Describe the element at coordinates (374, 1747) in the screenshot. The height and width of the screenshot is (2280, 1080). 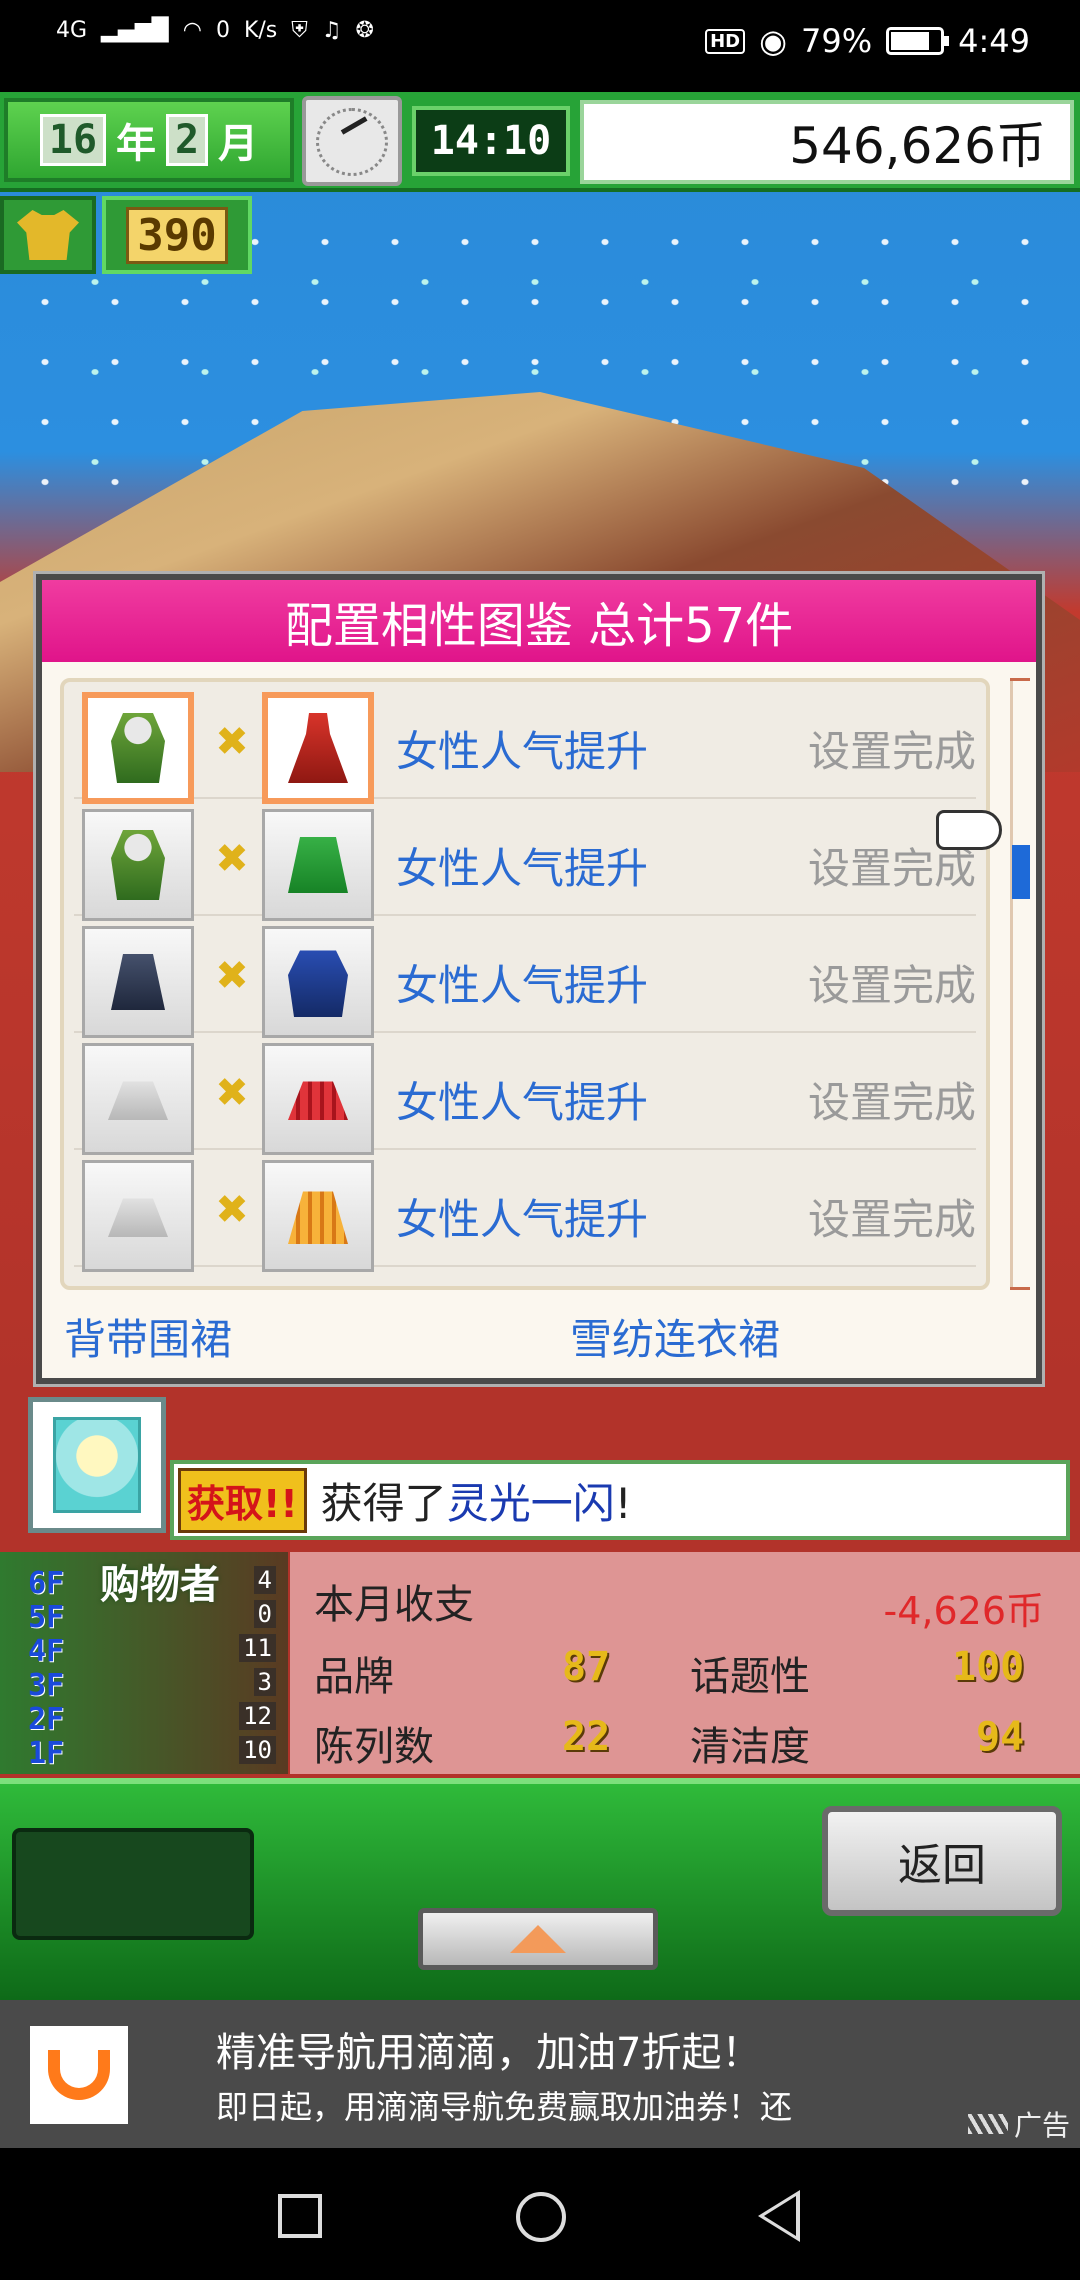
I see `display-count-label: 陈列数` at that location.